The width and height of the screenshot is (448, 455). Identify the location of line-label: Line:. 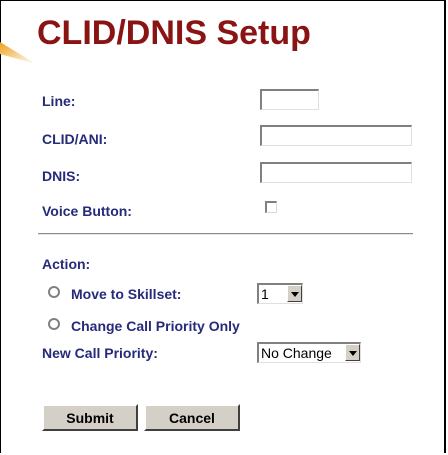
(59, 101).